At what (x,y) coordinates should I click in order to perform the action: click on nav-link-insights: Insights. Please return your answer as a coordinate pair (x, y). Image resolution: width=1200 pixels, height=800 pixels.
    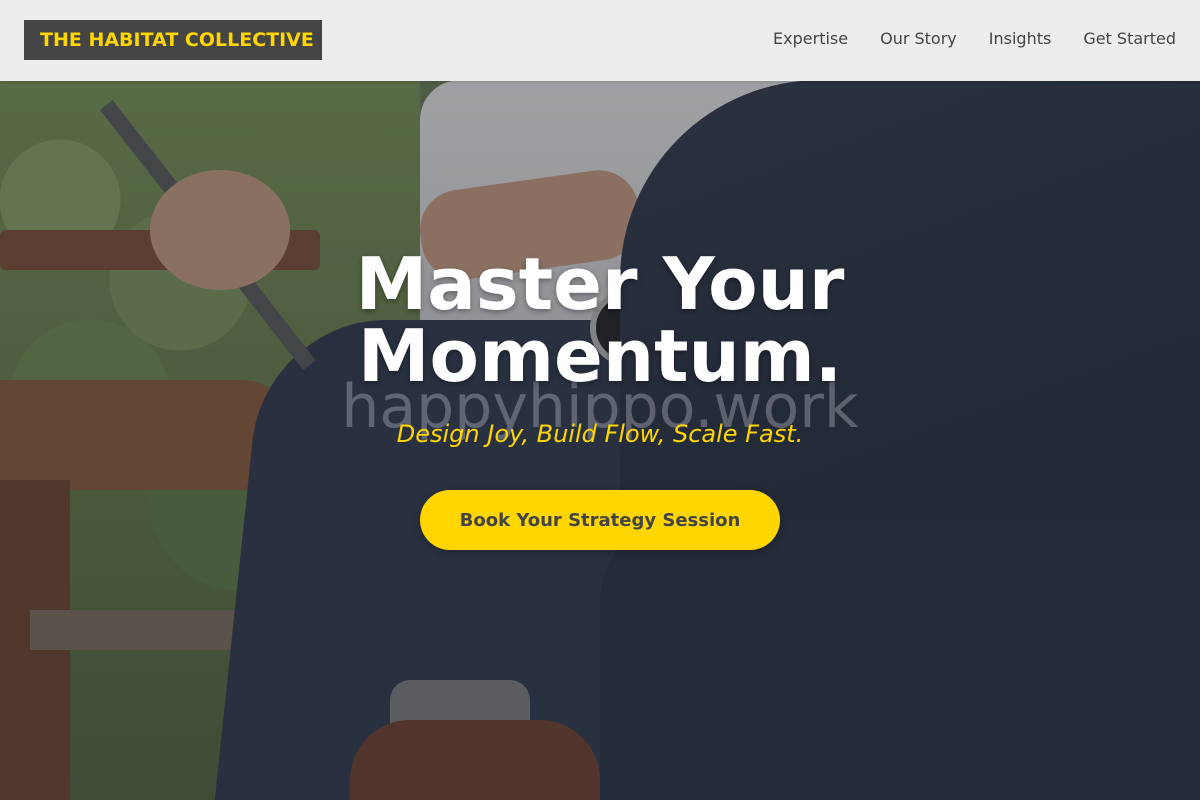
    Looking at the image, I should click on (1020, 39).